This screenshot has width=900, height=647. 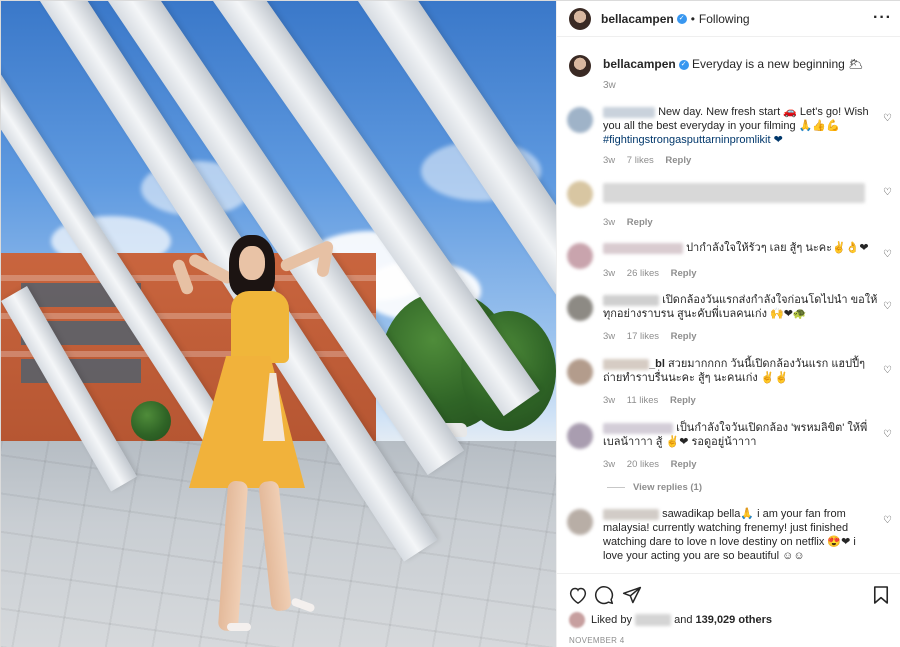 What do you see at coordinates (653, 620) in the screenshot?
I see `liker-username` at bounding box center [653, 620].